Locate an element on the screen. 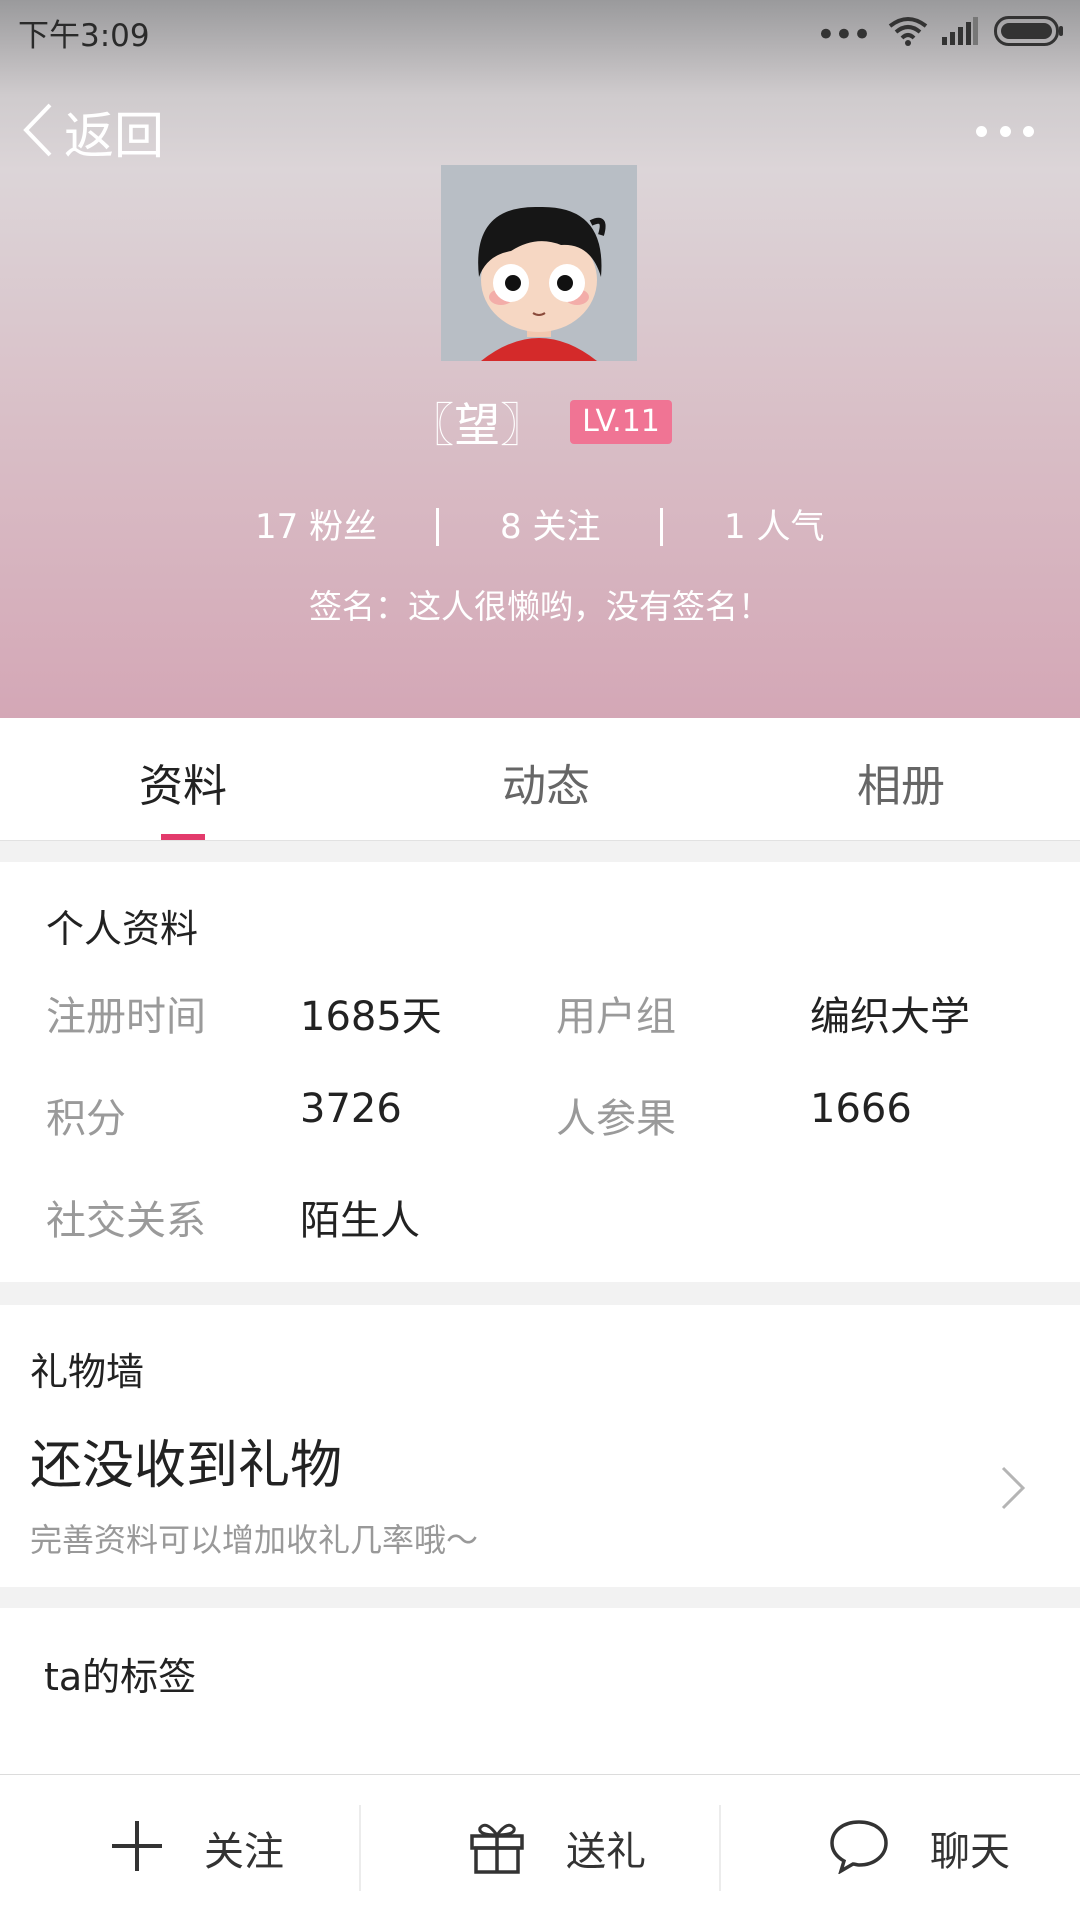 The image size is (1080, 1921). tags-card: ta的标签 is located at coordinates (540, 1691).